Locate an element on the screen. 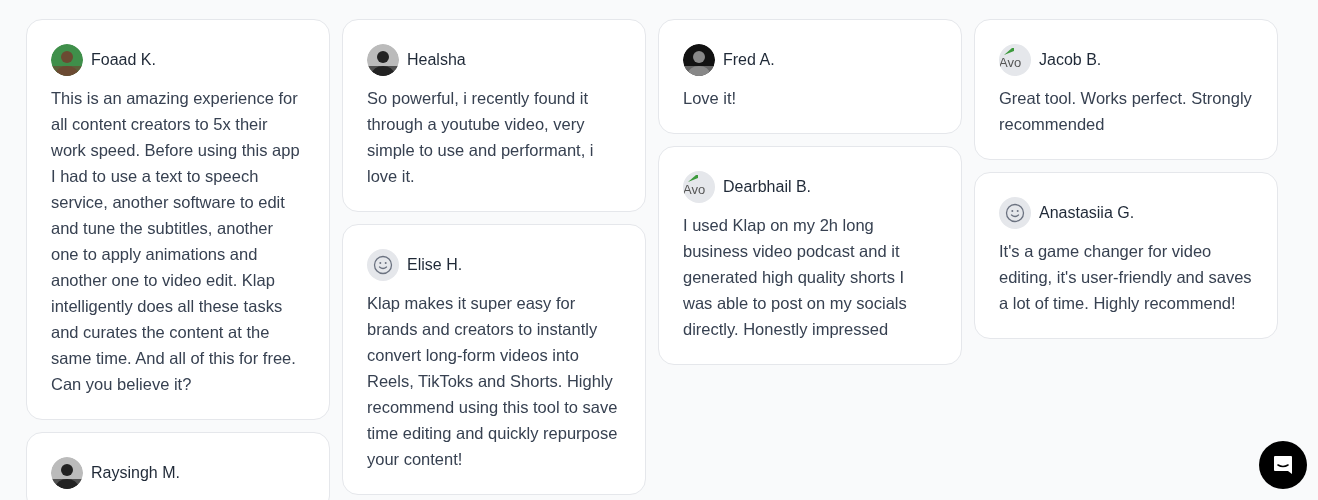 This screenshot has height=500, width=1318. author-name: Raysingh M. is located at coordinates (135, 473).